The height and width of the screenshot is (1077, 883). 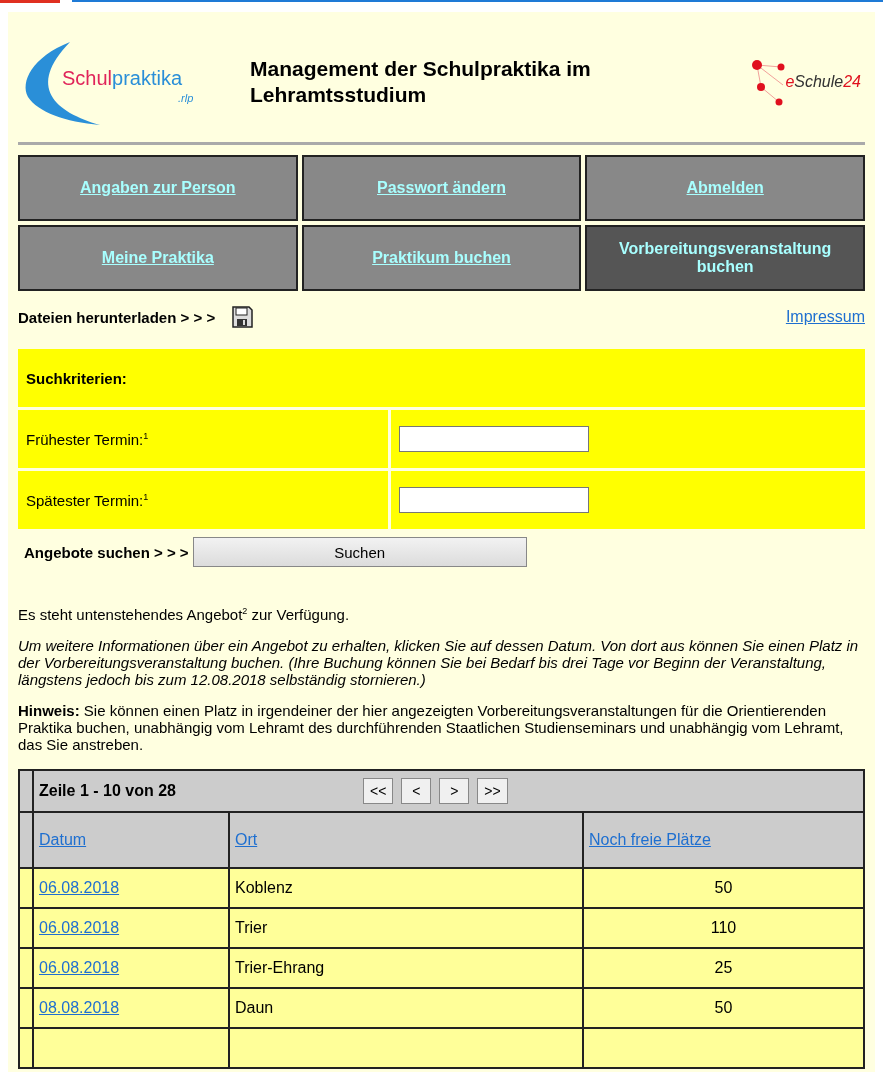 I want to click on download-label: Dateien herunterladen > > >, so click(x=117, y=317).